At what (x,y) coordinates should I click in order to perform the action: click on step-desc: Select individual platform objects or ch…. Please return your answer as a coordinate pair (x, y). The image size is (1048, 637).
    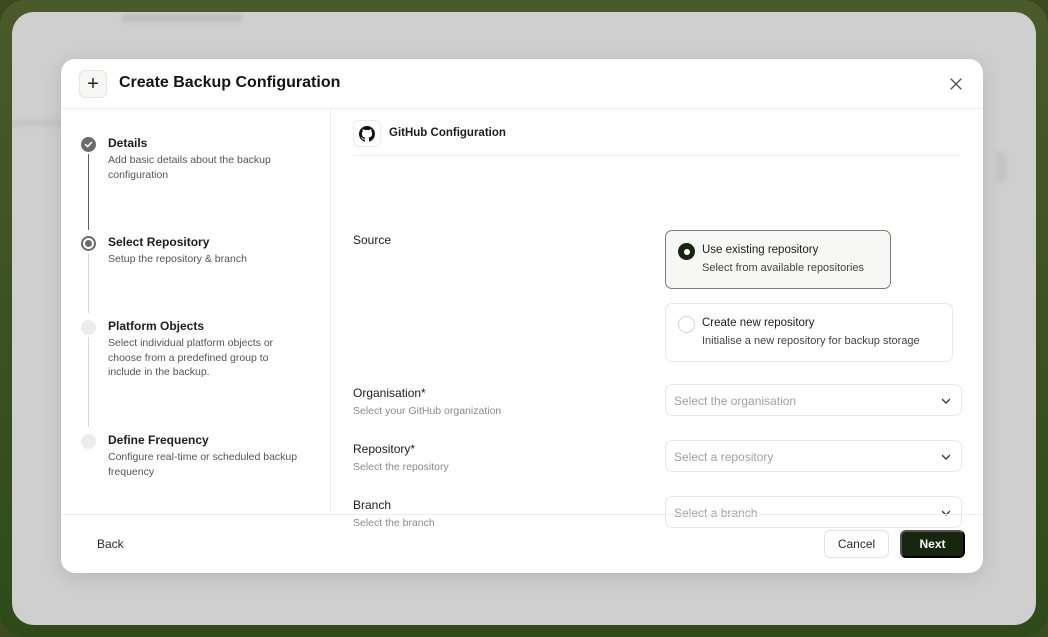
    Looking at the image, I should click on (191, 357).